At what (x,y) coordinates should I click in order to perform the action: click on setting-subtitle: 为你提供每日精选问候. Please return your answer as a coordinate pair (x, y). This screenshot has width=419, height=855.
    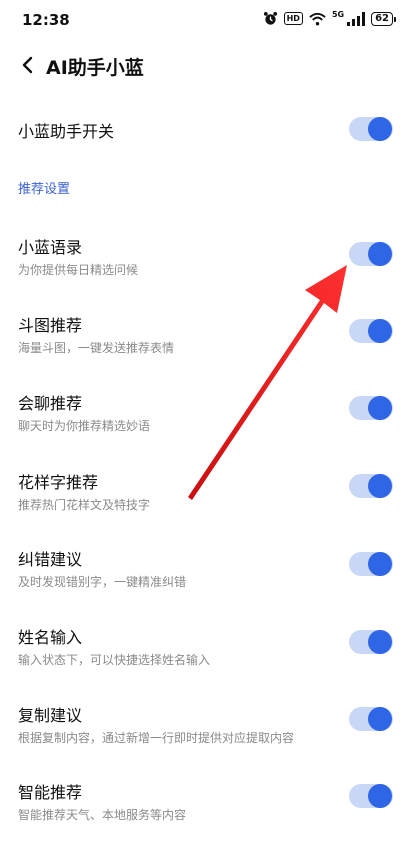
    Looking at the image, I should click on (78, 270).